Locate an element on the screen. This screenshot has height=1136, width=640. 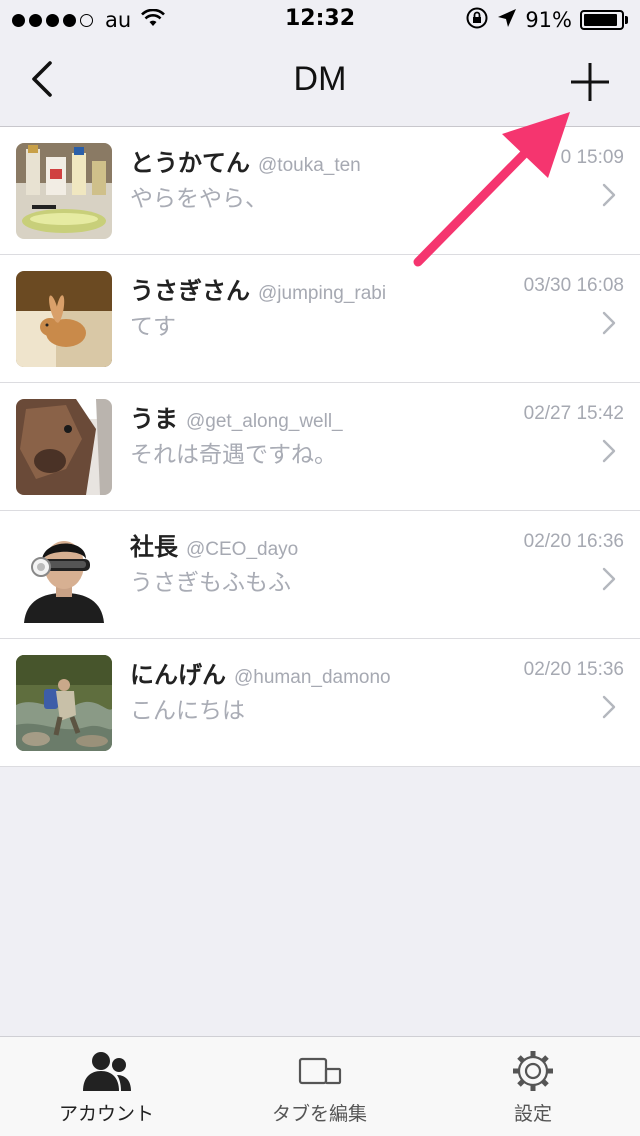
gear-icon is located at coordinates (533, 1071).